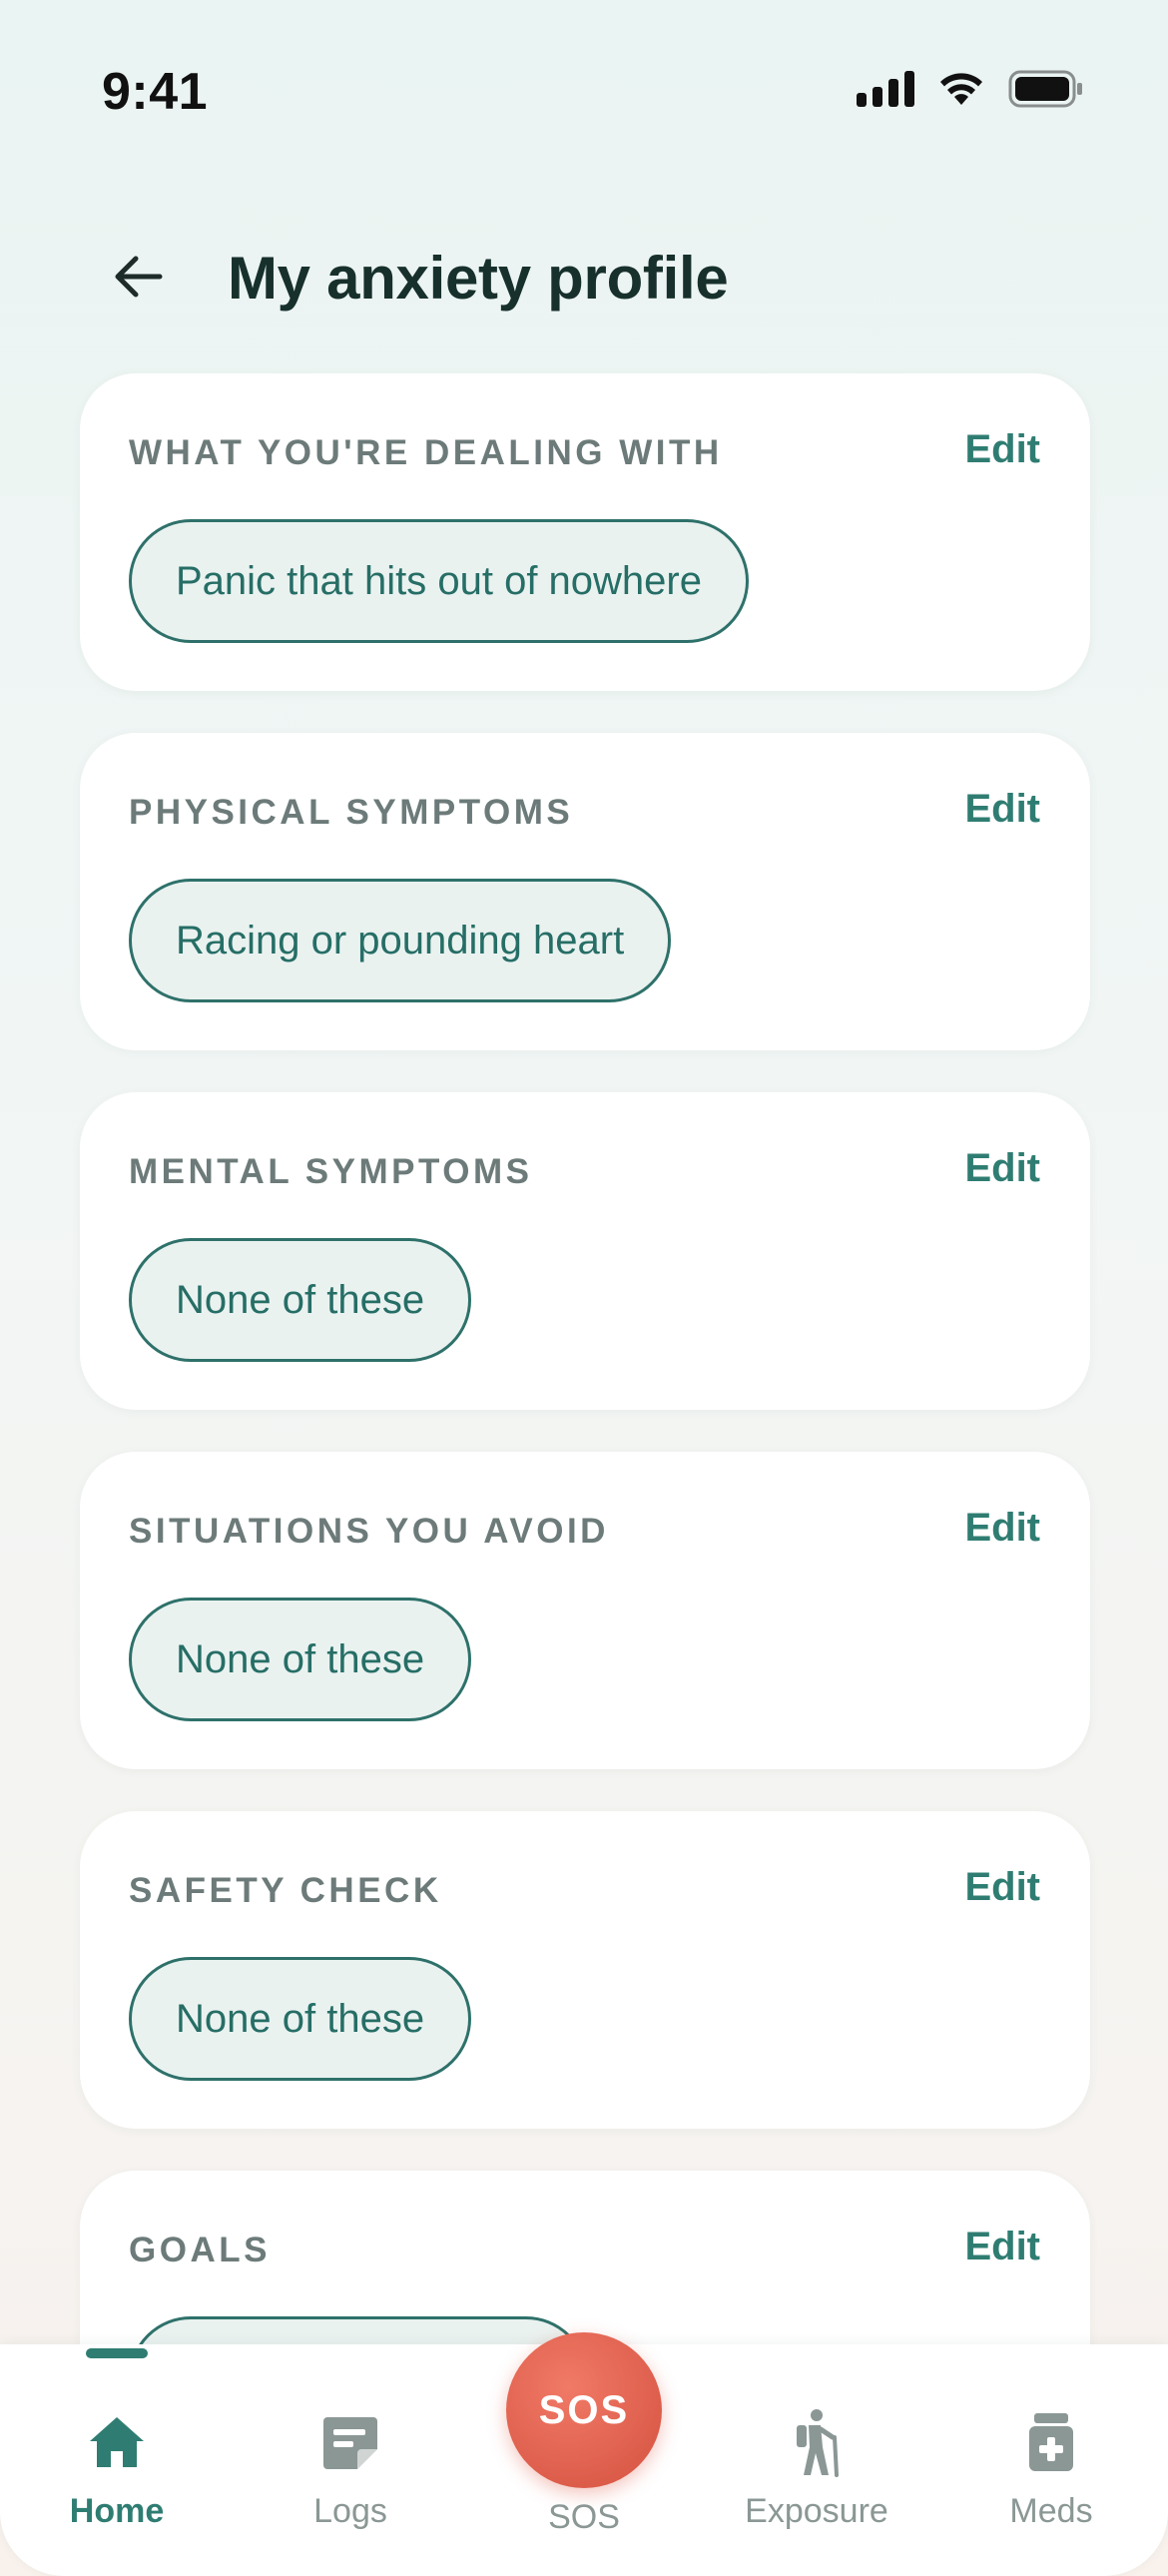 The height and width of the screenshot is (2576, 1168). What do you see at coordinates (117, 2511) in the screenshot?
I see `nav-label: Home` at bounding box center [117, 2511].